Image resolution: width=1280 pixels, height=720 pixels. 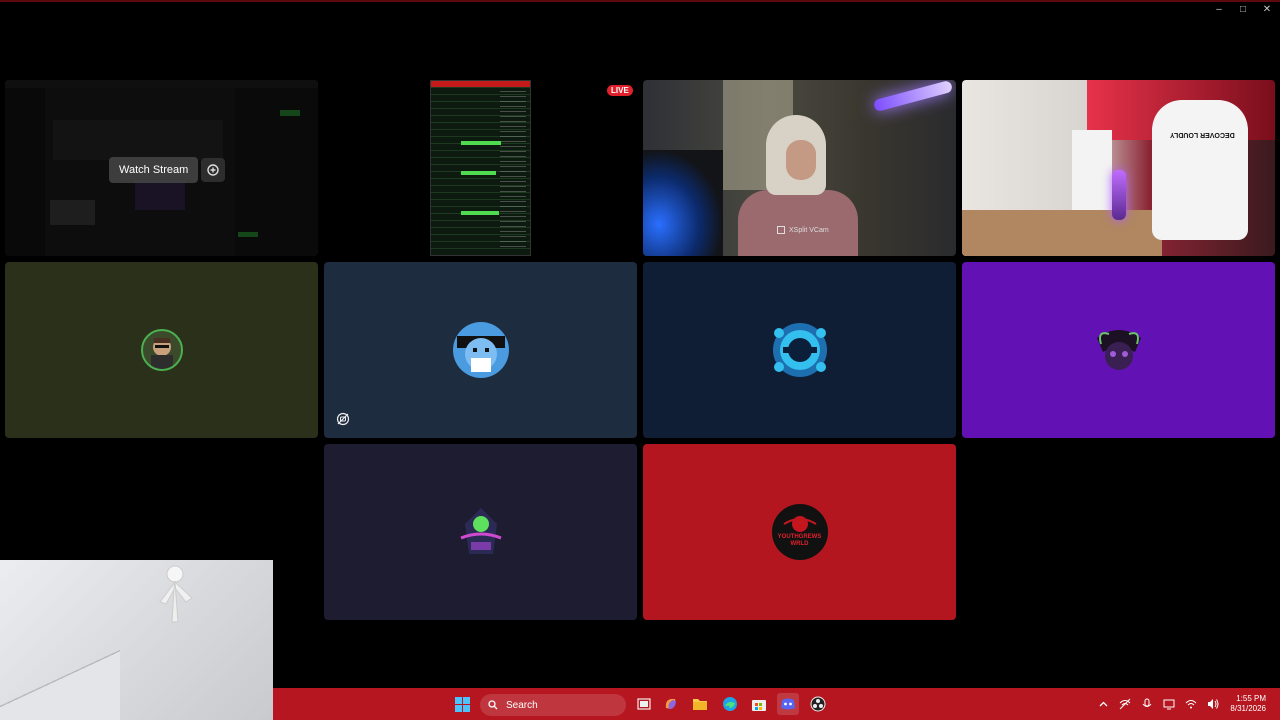 I want to click on chevron-up-icon, so click(x=1103, y=704).